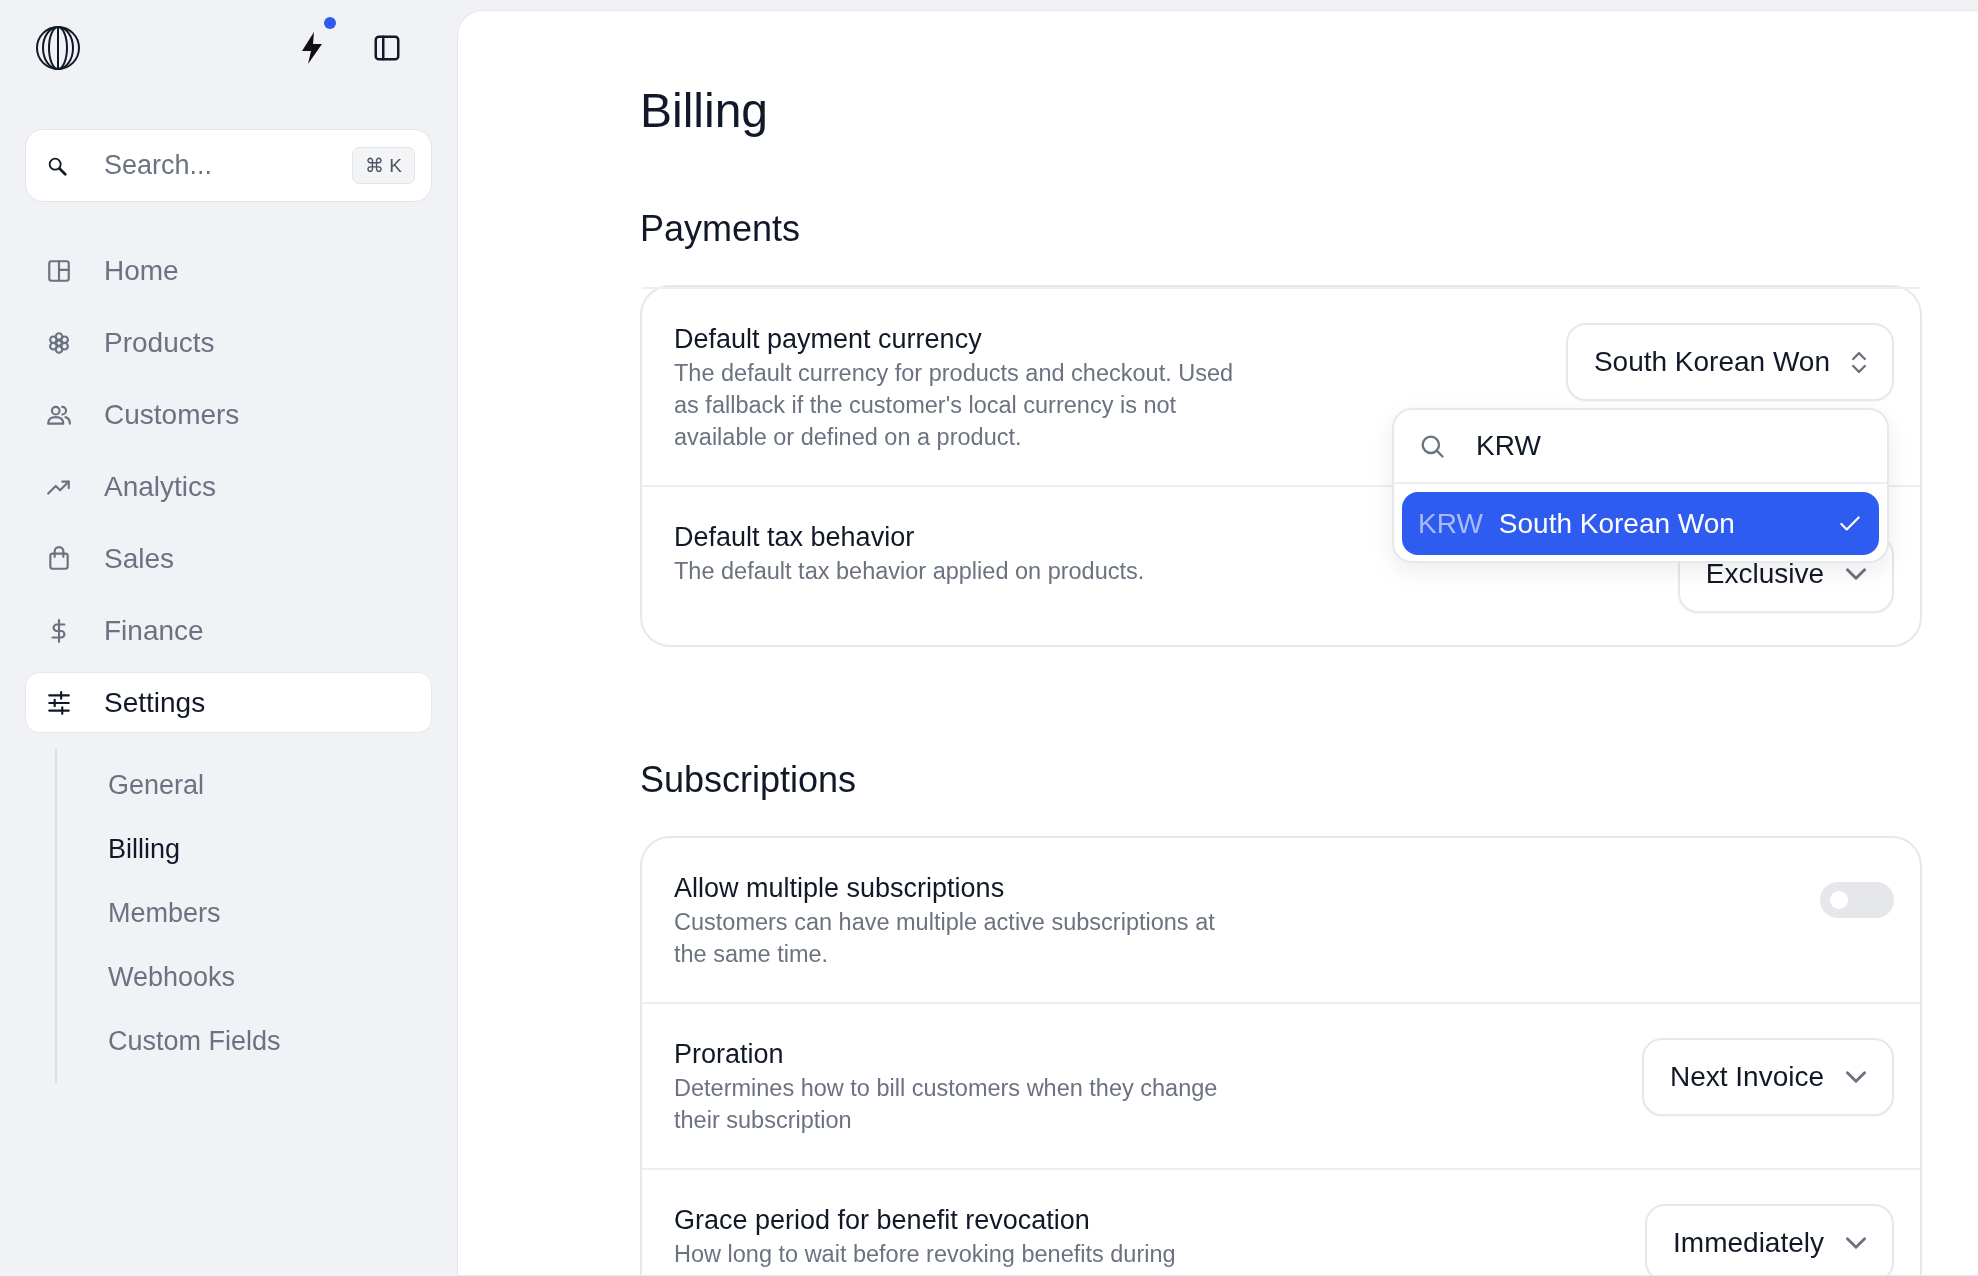 The width and height of the screenshot is (1978, 1276). I want to click on currency-code: KRW, so click(1450, 523).